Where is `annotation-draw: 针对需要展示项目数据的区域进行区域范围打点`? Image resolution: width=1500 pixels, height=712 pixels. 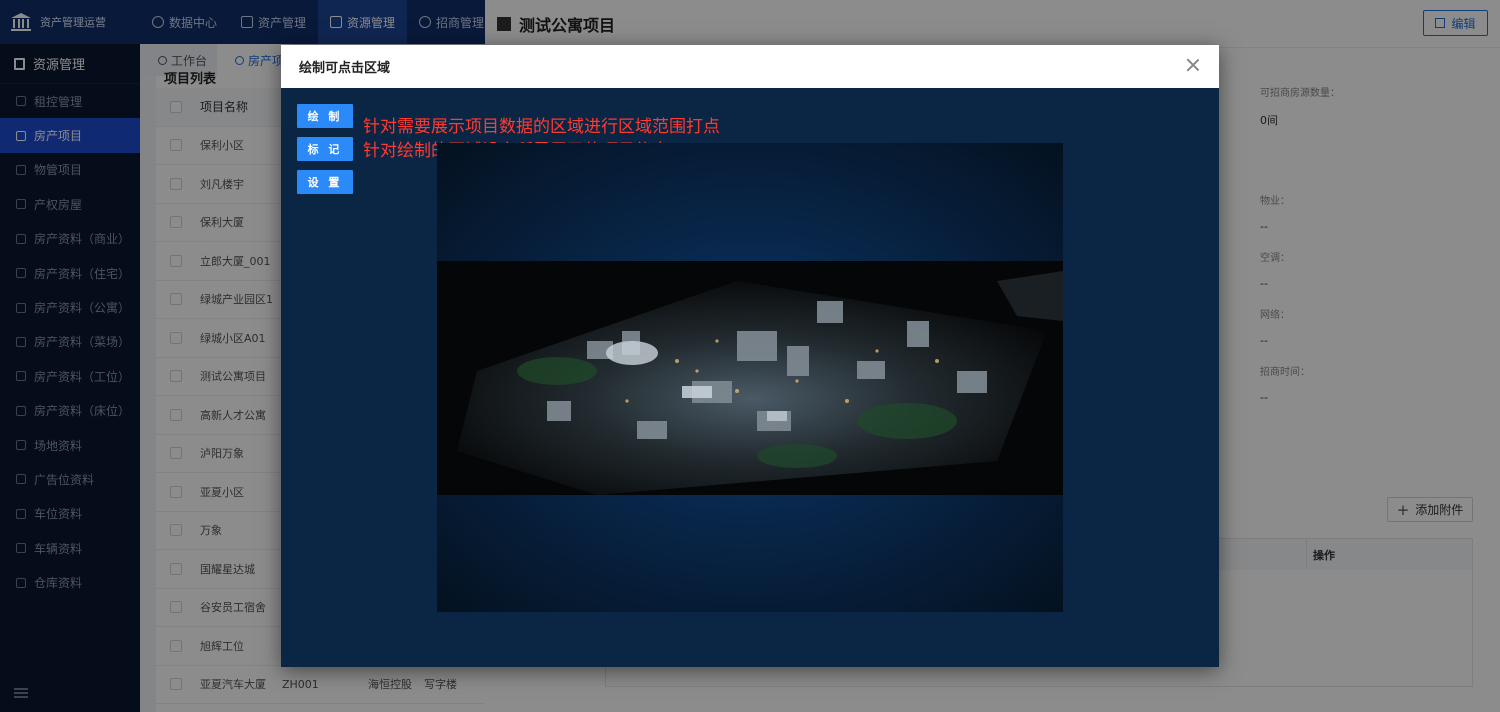 annotation-draw: 针对需要展示项目数据的区域进行区域范围打点 is located at coordinates (541, 127).